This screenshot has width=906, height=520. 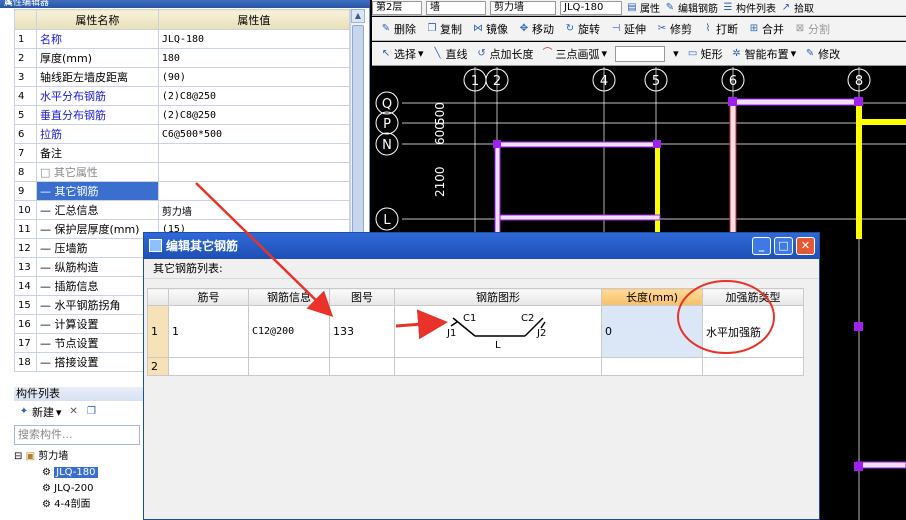 What do you see at coordinates (450, 54) in the screenshot?
I see `line-button: ╲ 直线` at bounding box center [450, 54].